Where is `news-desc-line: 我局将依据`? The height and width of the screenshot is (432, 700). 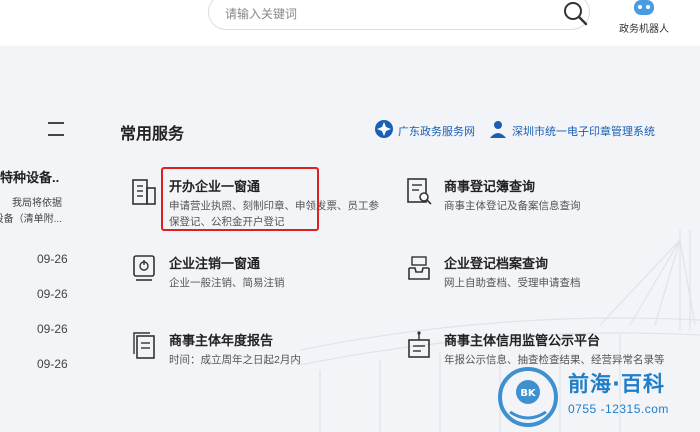 news-desc-line: 我局将依据 is located at coordinates (37, 203).